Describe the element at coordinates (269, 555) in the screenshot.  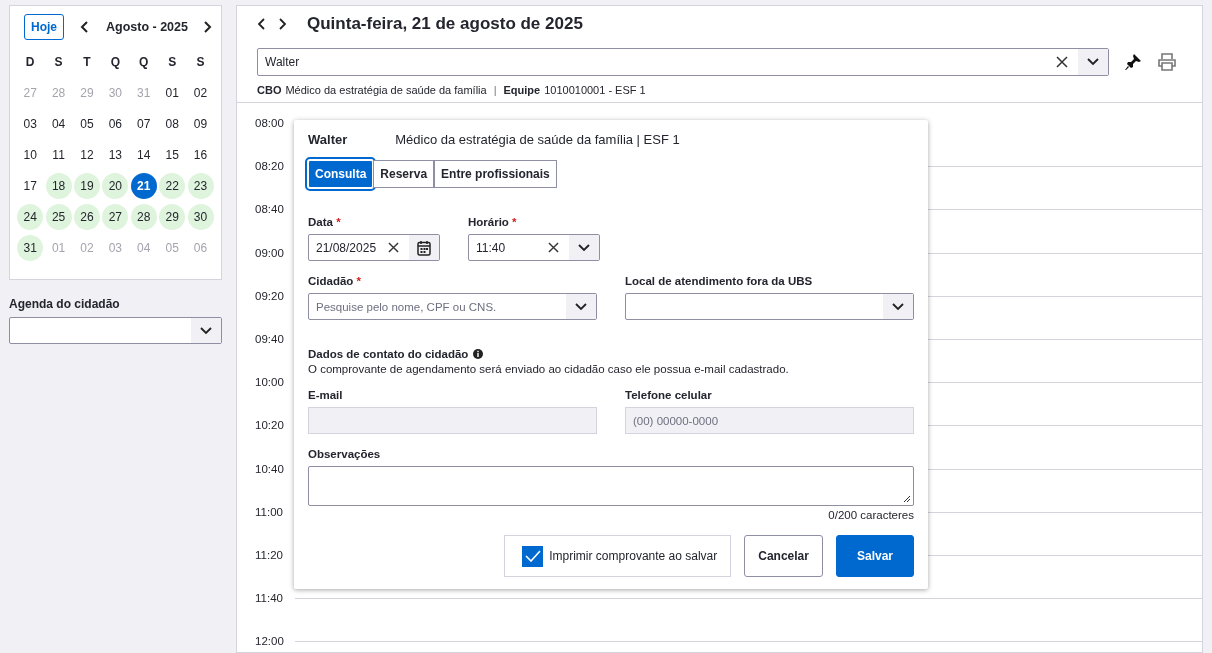
I see `time-label: 11:20` at that location.